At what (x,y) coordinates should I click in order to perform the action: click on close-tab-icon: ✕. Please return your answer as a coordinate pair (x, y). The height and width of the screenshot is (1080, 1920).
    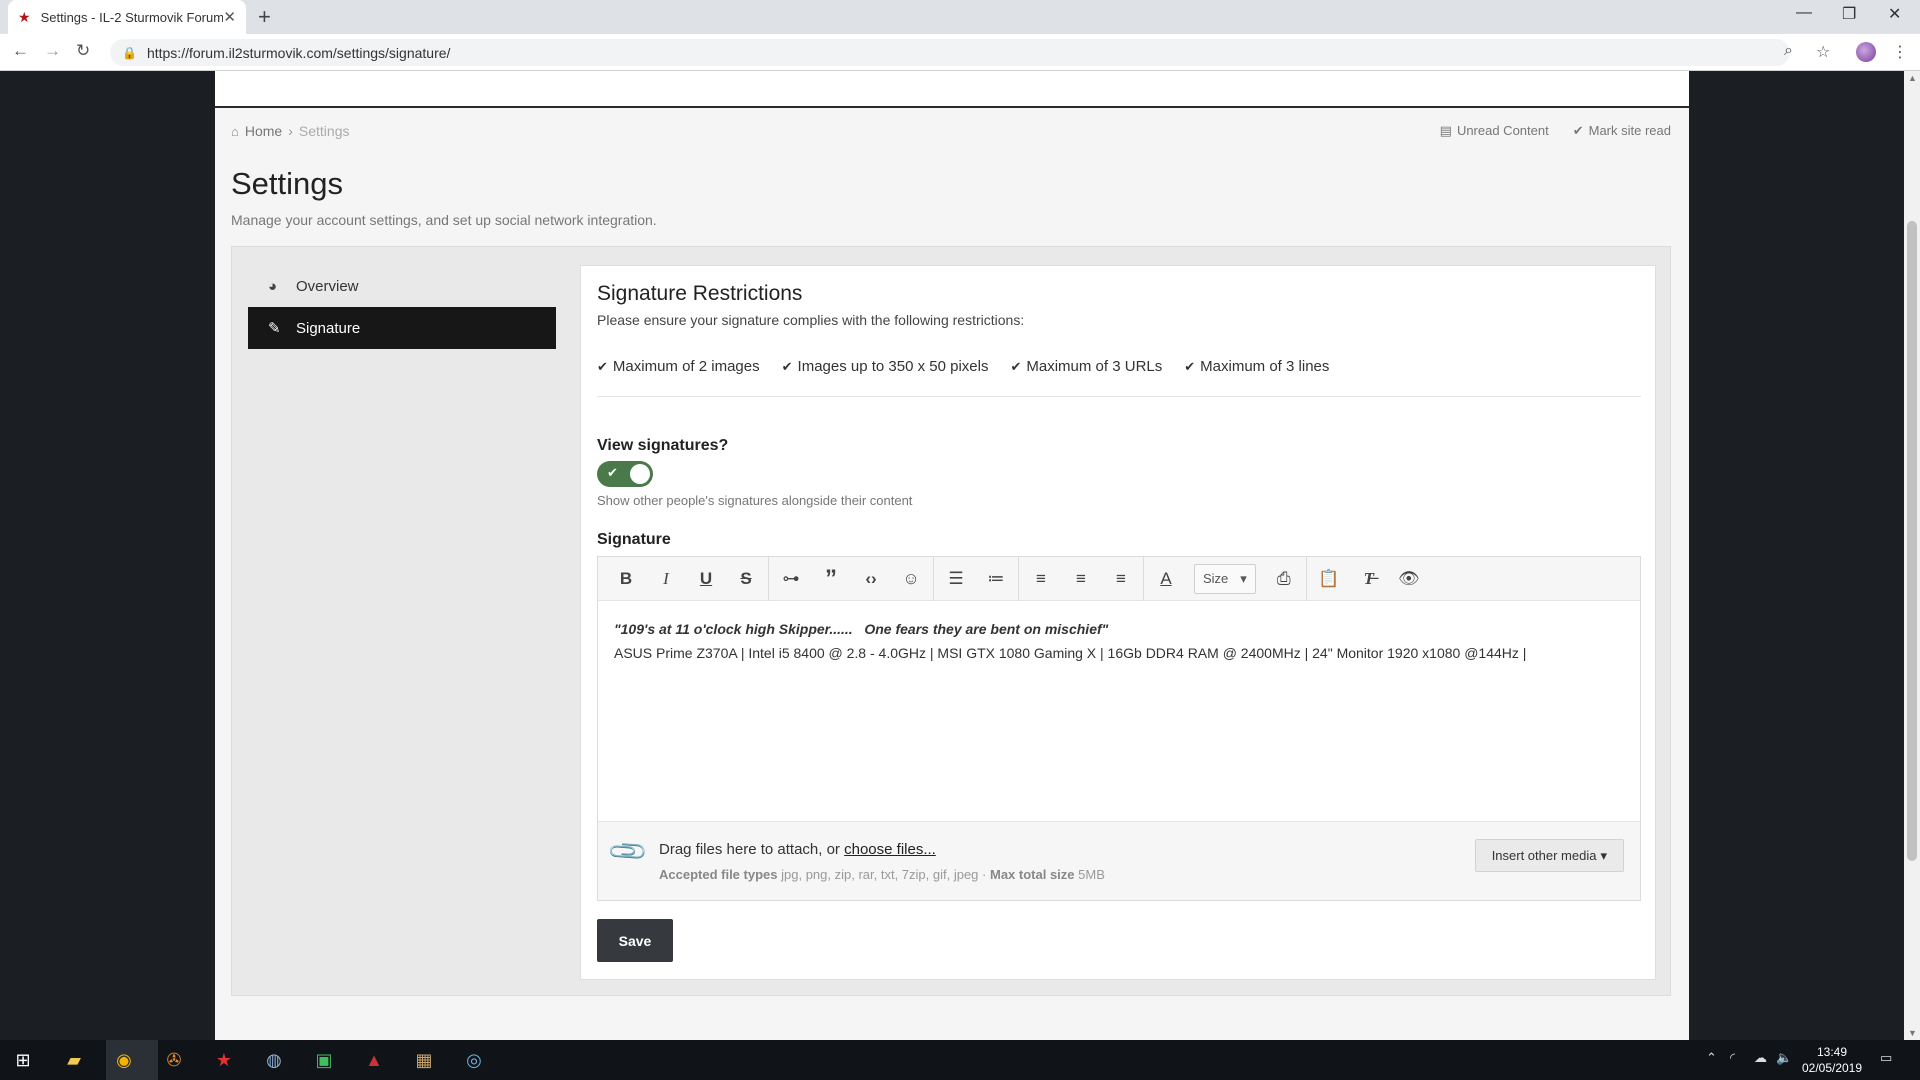
    Looking at the image, I should click on (229, 17).